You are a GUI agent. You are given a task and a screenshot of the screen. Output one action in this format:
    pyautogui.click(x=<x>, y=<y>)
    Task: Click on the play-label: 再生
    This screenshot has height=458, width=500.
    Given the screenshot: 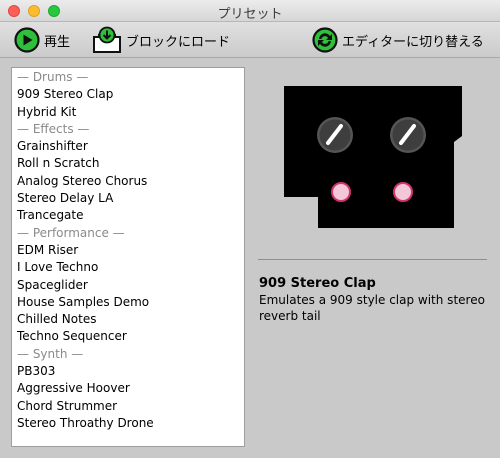 What is the action you would take?
    pyautogui.click(x=57, y=42)
    